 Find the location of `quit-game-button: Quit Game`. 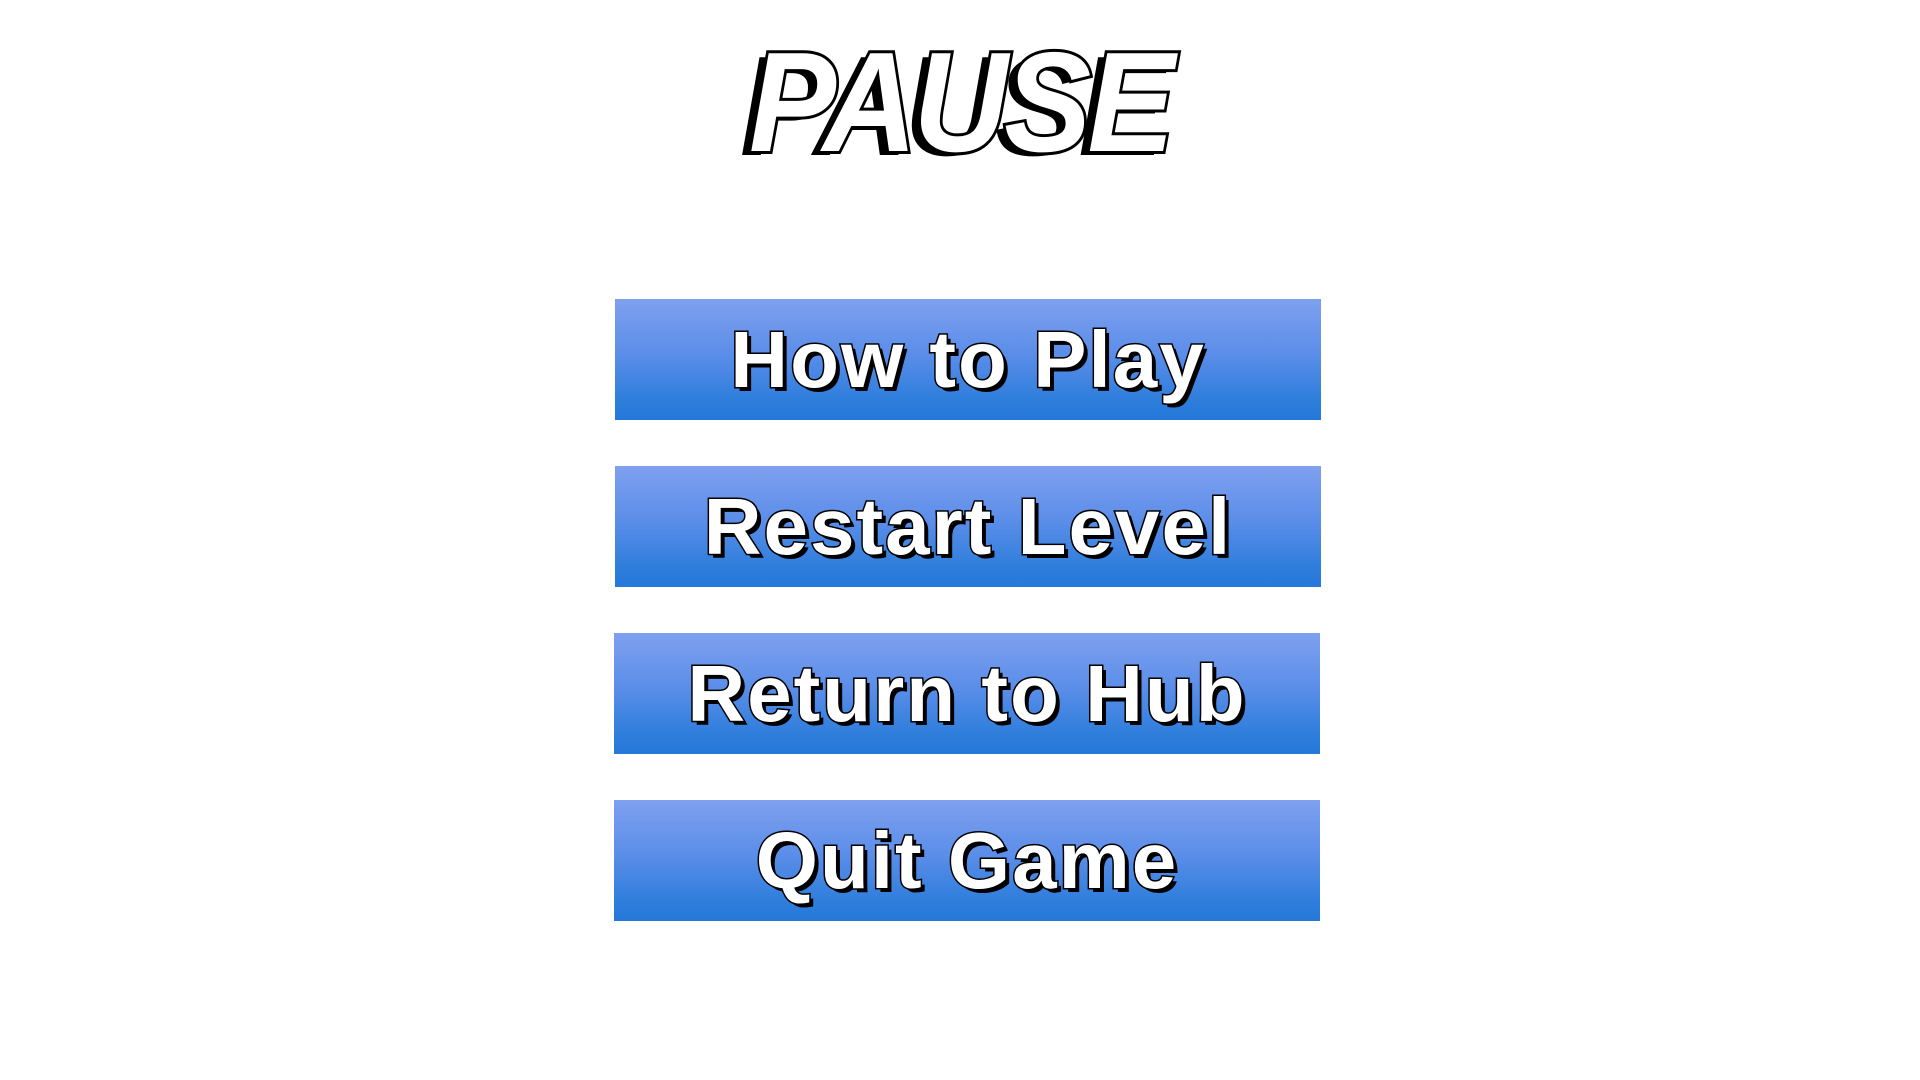

quit-game-button: Quit Game is located at coordinates (967, 860).